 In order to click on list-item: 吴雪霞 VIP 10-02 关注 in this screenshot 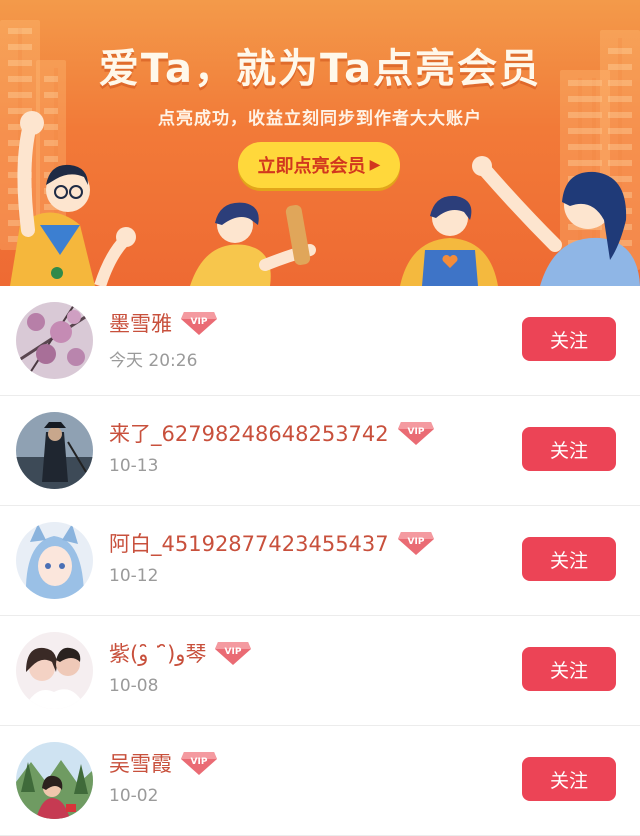, I will do `click(320, 781)`.